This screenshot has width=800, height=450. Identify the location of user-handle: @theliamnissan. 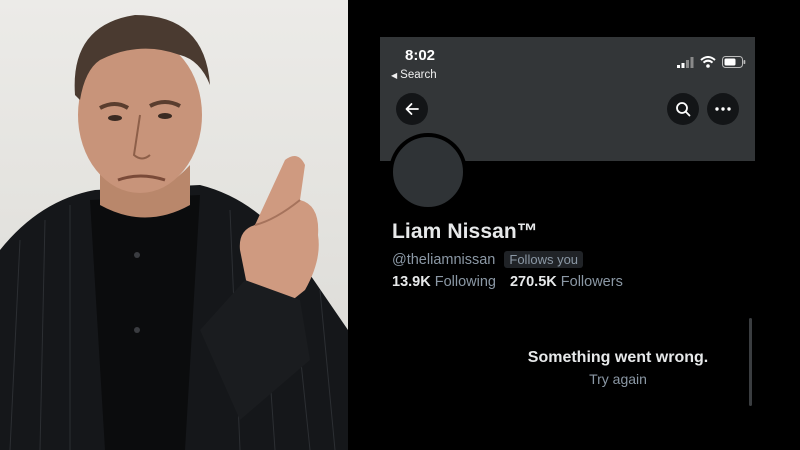
(444, 259).